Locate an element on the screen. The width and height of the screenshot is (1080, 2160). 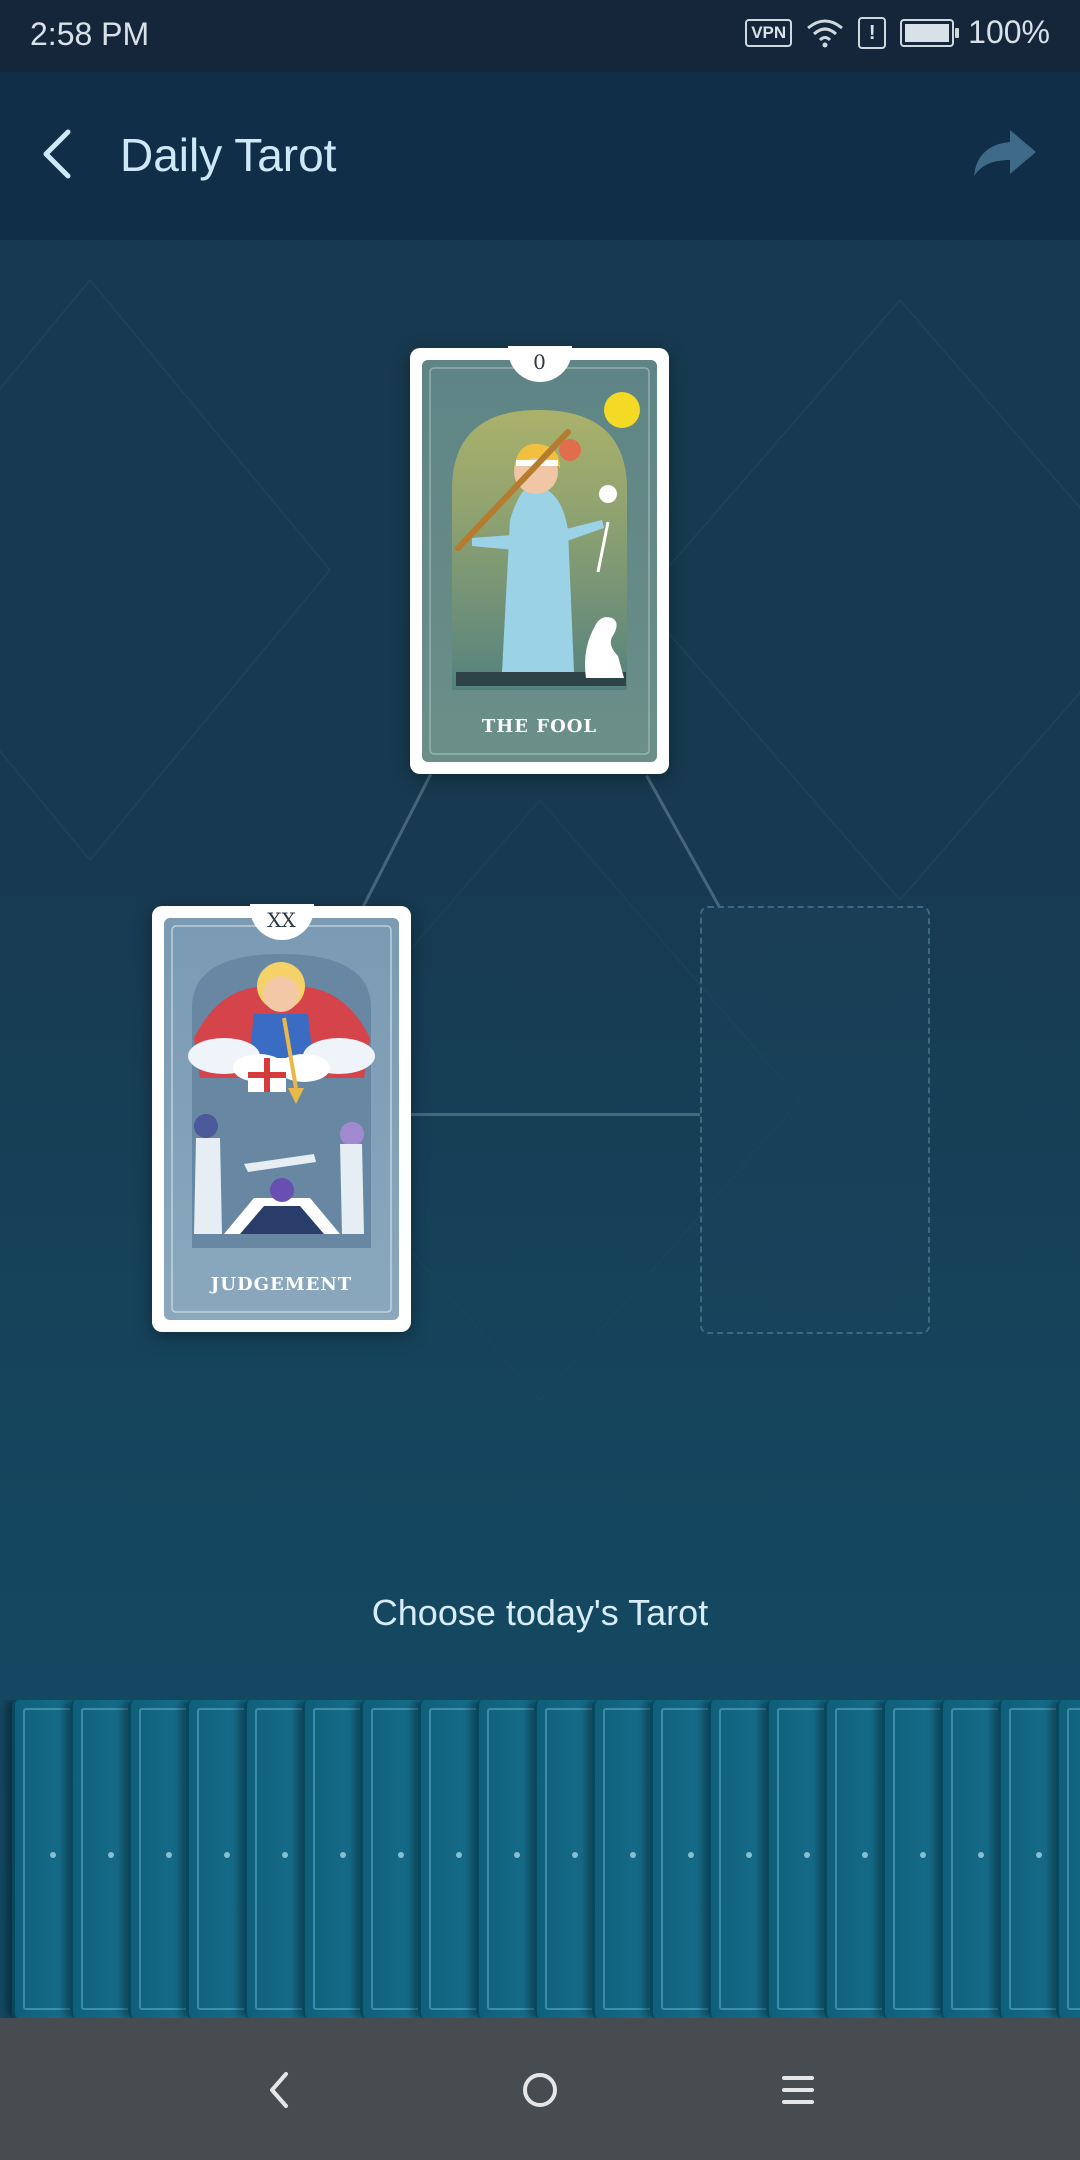
battery-icon is located at coordinates (930, 32).